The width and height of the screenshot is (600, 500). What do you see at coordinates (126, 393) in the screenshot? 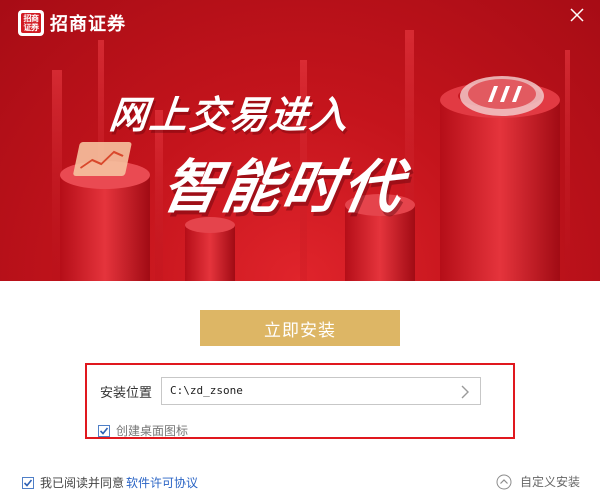
I see `install-path-label: 安装位置` at bounding box center [126, 393].